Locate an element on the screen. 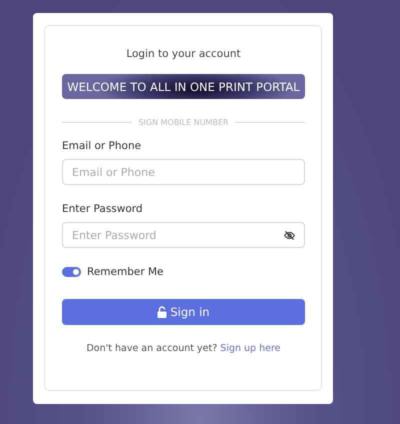 Image resolution: width=400 pixels, height=424 pixels. divider-label: SIGN MOBILE NUMBER is located at coordinates (183, 122).